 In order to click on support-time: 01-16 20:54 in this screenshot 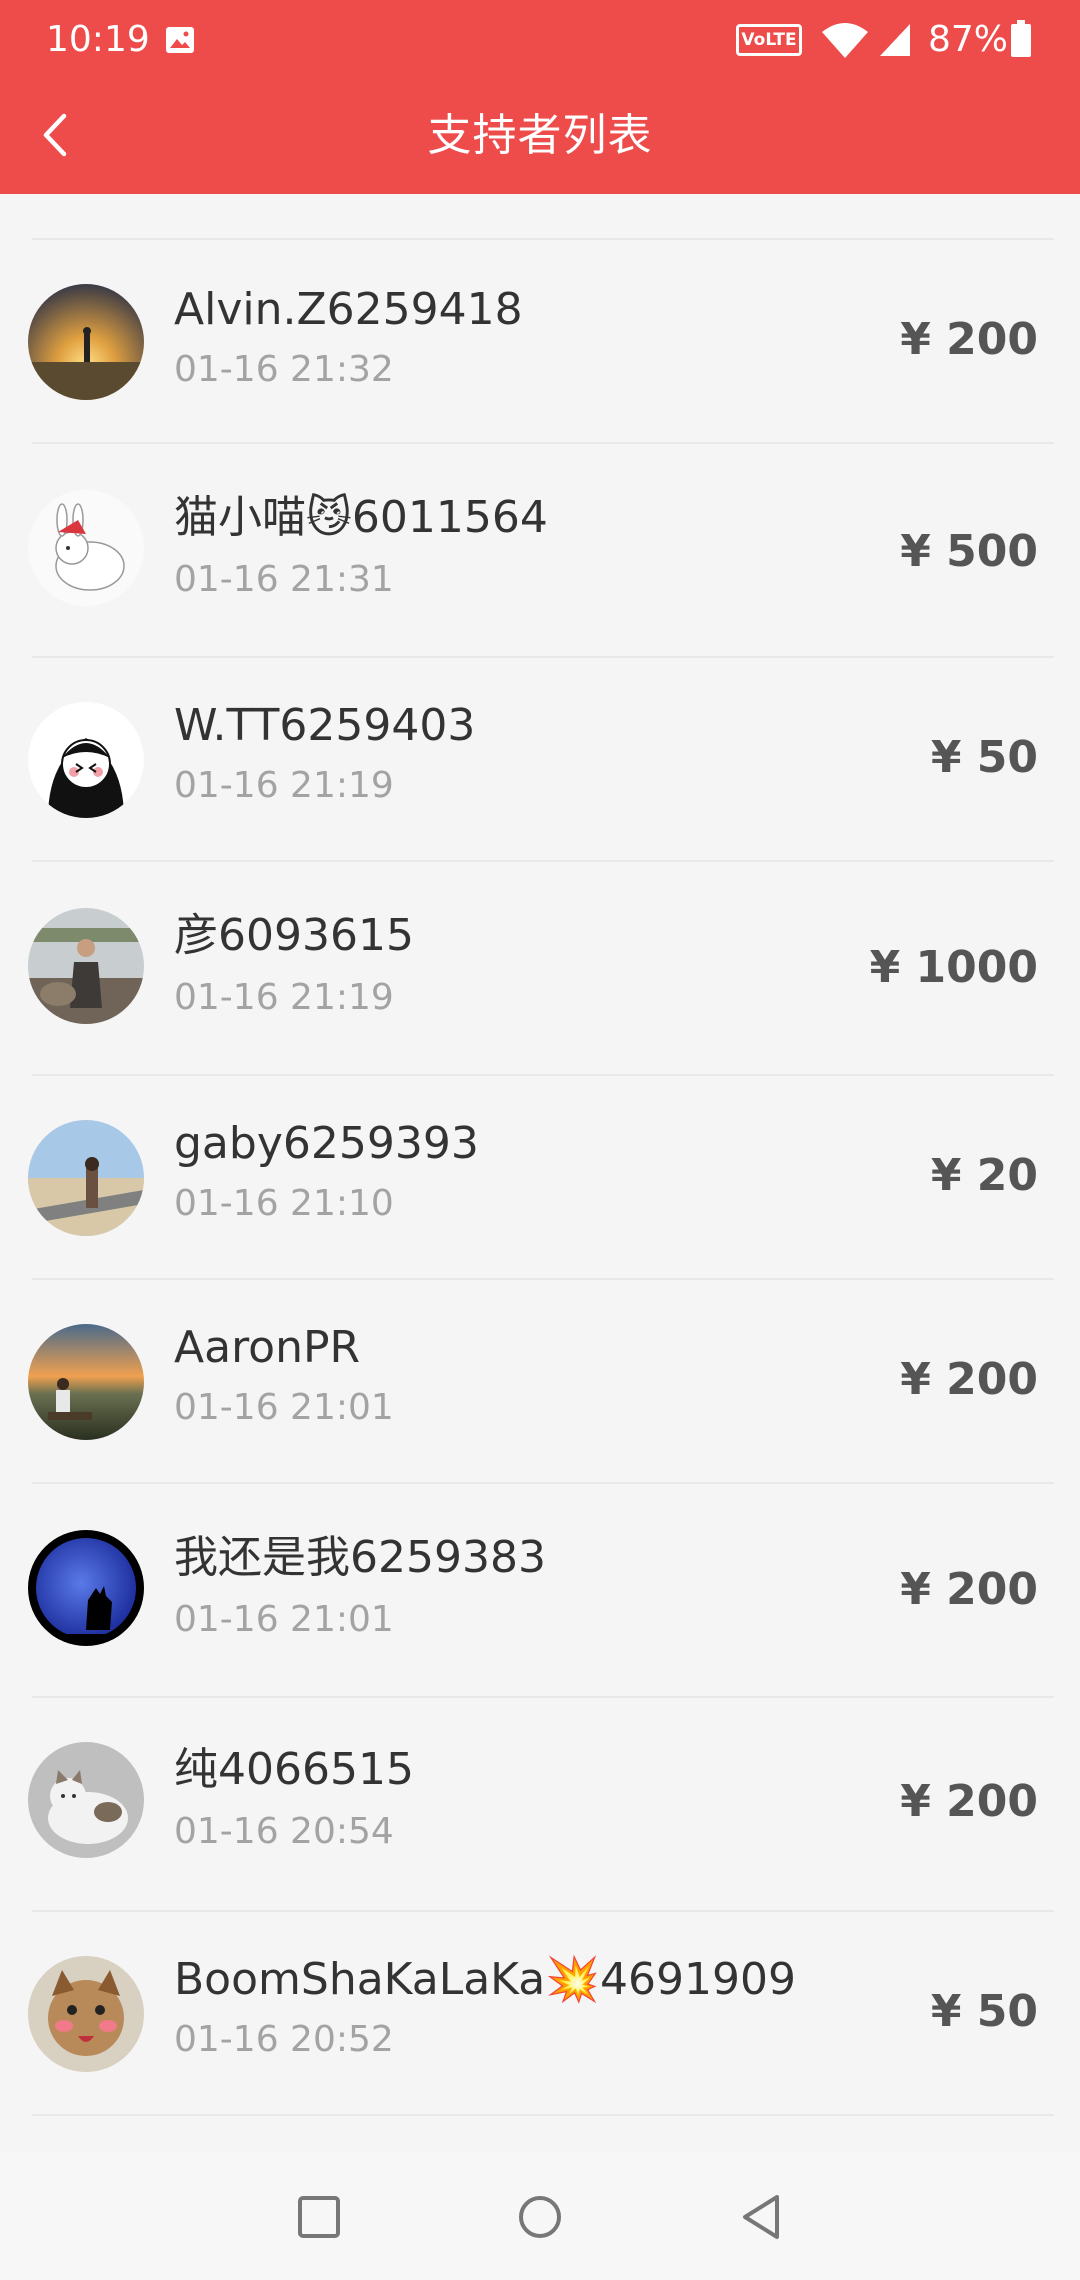, I will do `click(284, 1831)`.